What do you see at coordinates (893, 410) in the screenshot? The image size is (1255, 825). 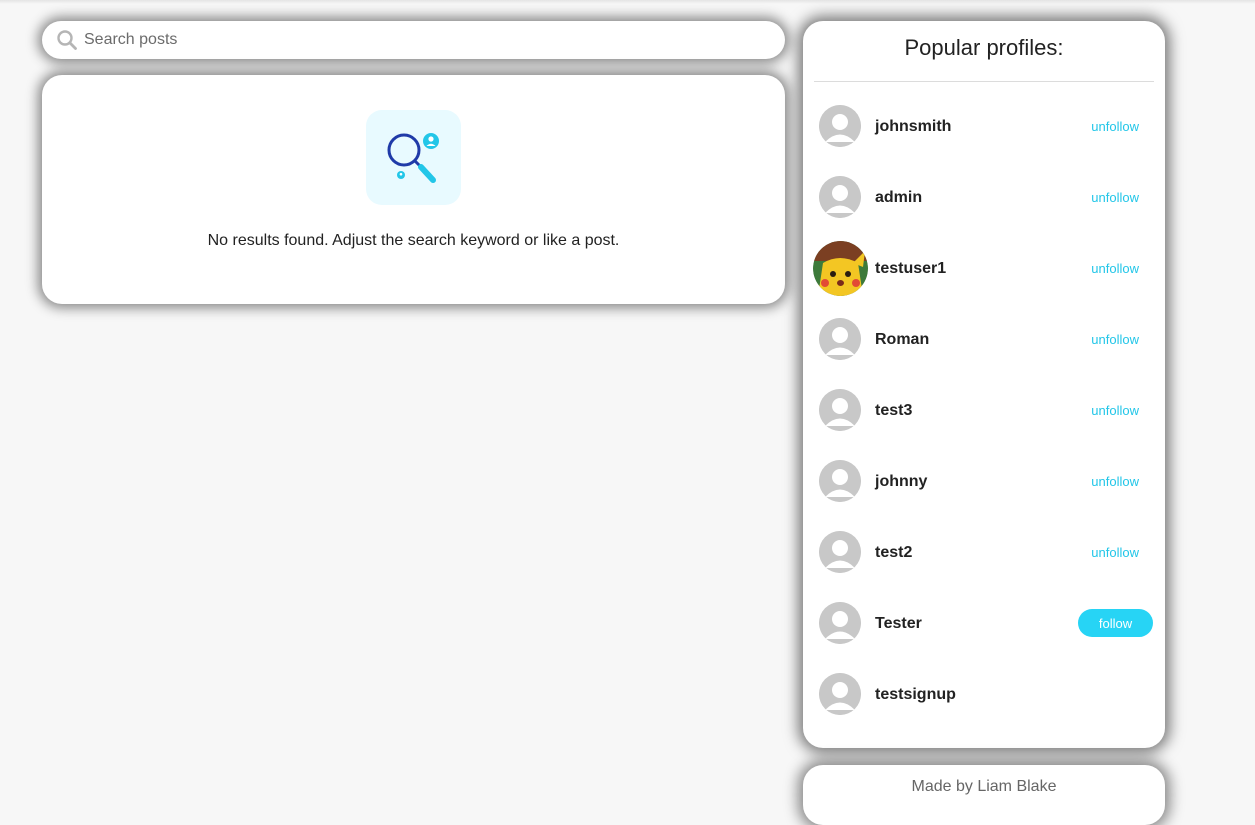 I see `profile-name: test3` at bounding box center [893, 410].